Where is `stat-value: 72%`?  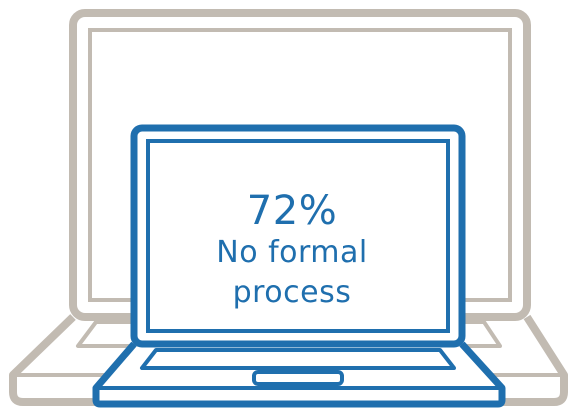 stat-value: 72% is located at coordinates (292, 211).